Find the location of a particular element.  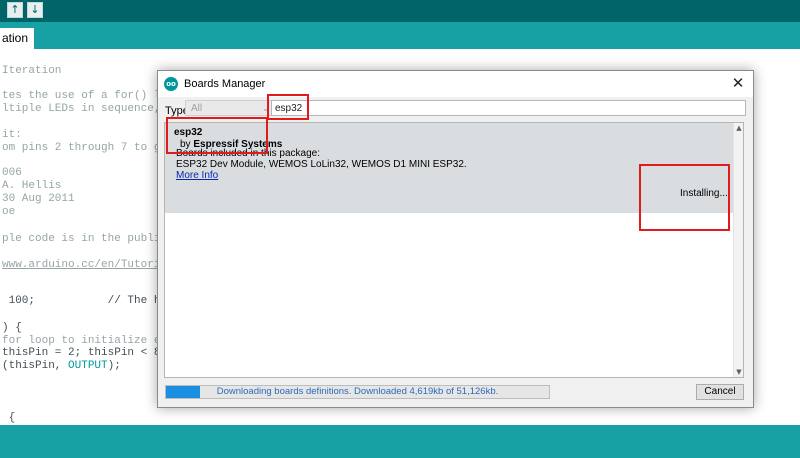

type-dropdown: All ⌄ is located at coordinates (229, 108).